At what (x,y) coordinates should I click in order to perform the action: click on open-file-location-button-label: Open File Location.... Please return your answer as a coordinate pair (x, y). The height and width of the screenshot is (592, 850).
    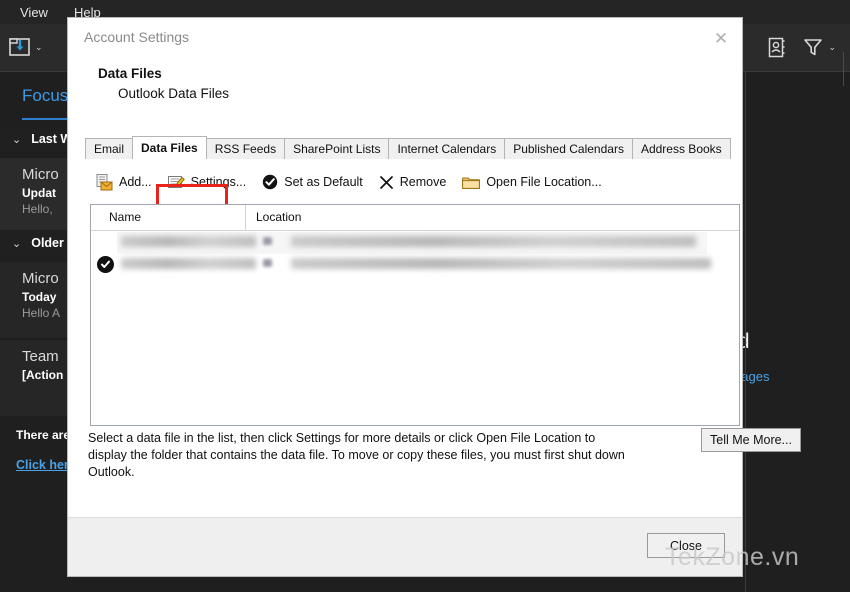
    Looking at the image, I should click on (544, 182).